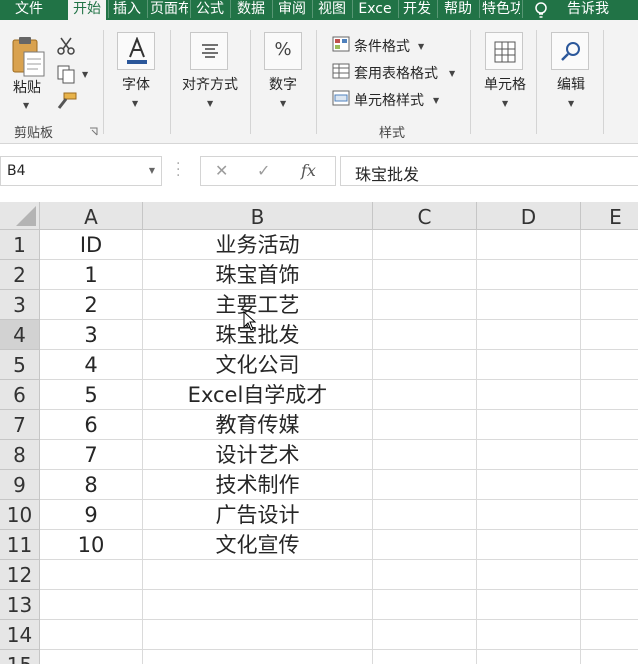 The height and width of the screenshot is (664, 638). Describe the element at coordinates (425, 216) in the screenshot. I see `column-header-c: C` at that location.